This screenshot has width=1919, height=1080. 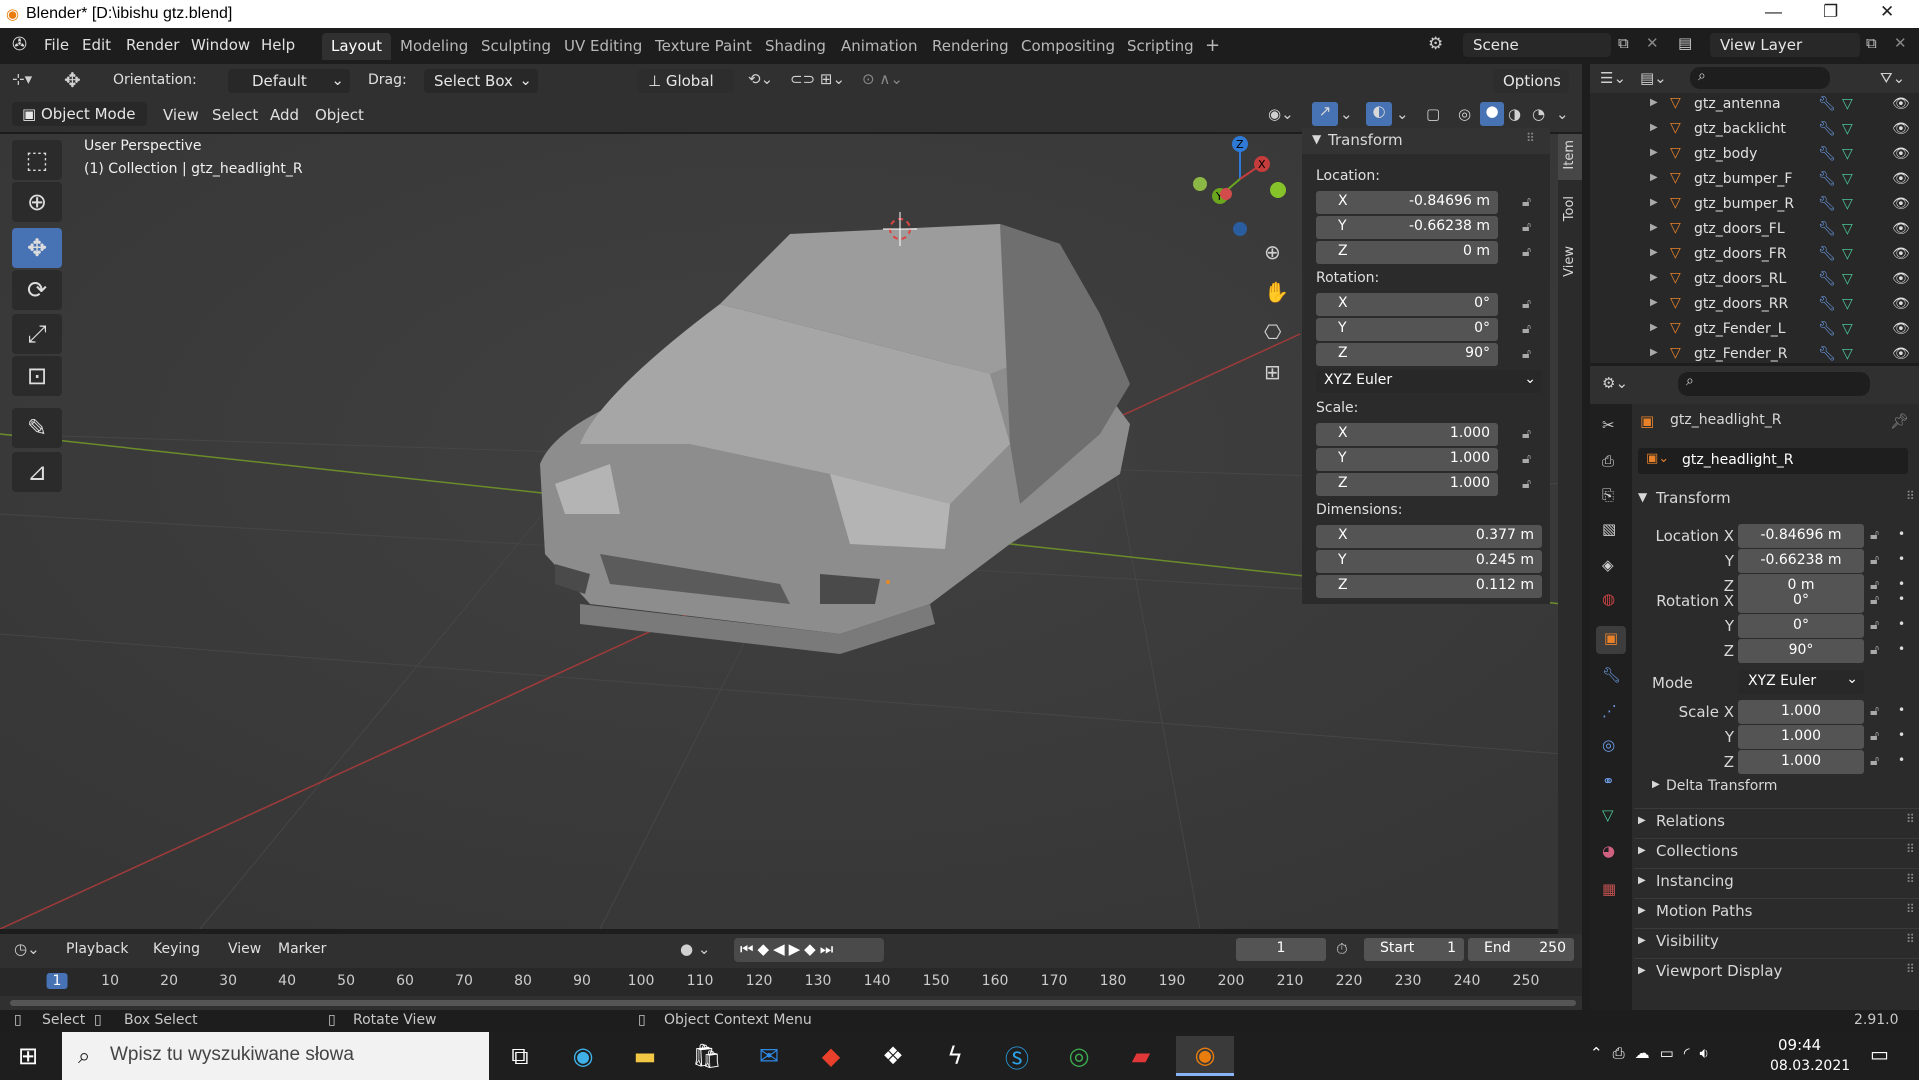 I want to click on properties-editor-icon: ⚙⌄, so click(x=1615, y=383).